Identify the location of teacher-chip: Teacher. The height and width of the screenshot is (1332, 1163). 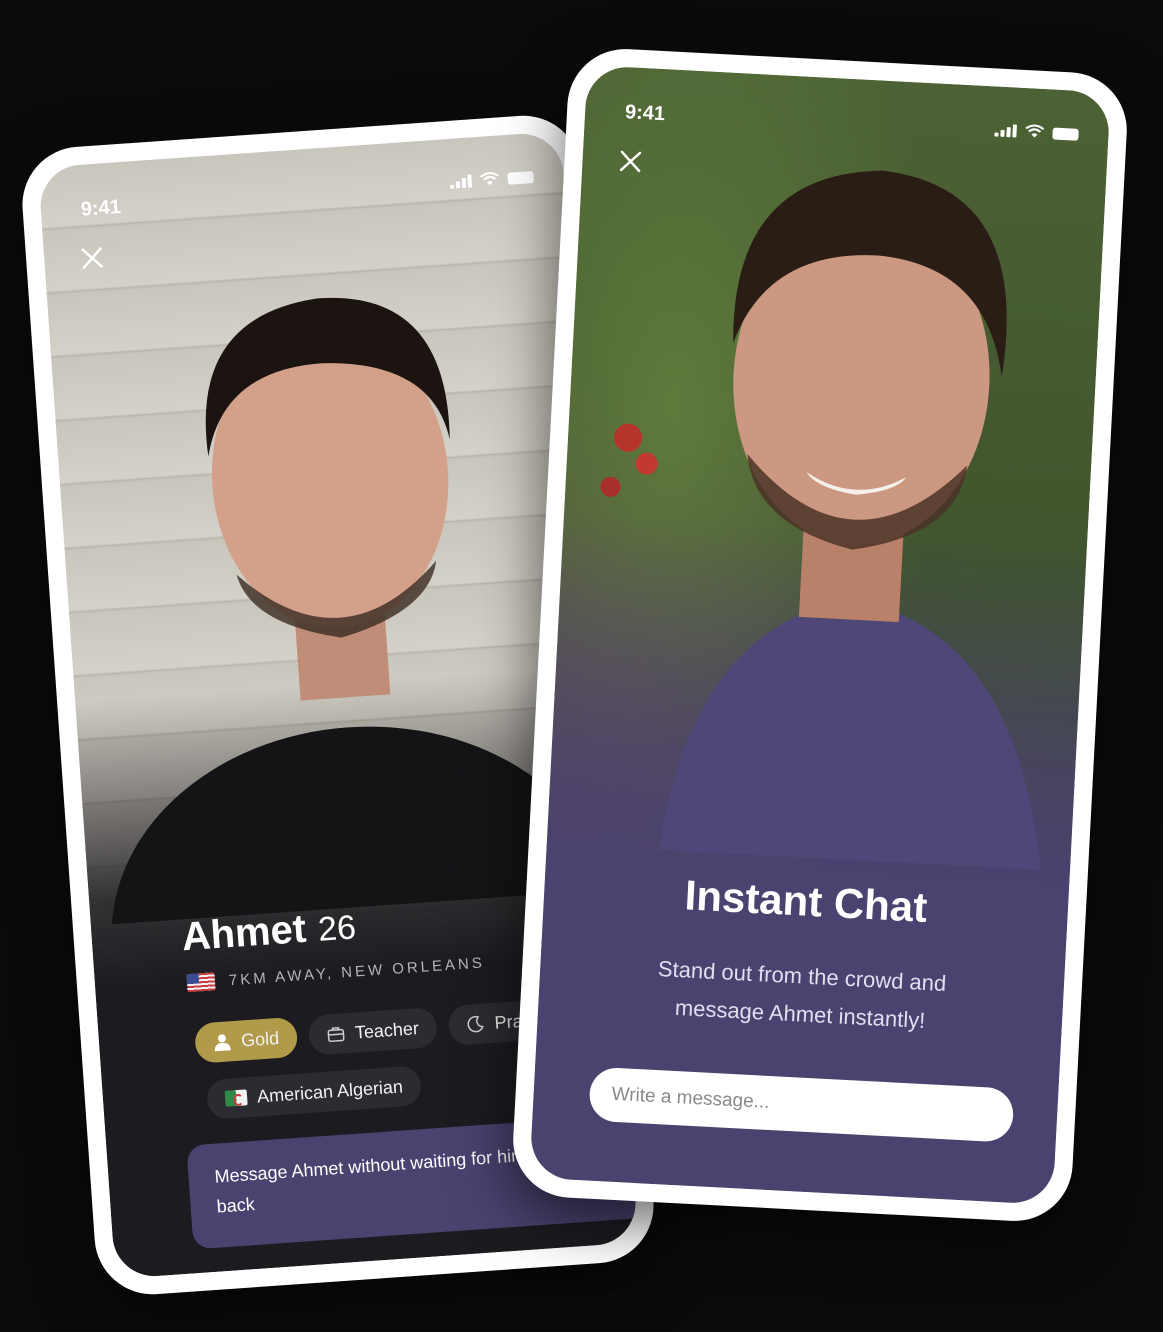
(373, 1031).